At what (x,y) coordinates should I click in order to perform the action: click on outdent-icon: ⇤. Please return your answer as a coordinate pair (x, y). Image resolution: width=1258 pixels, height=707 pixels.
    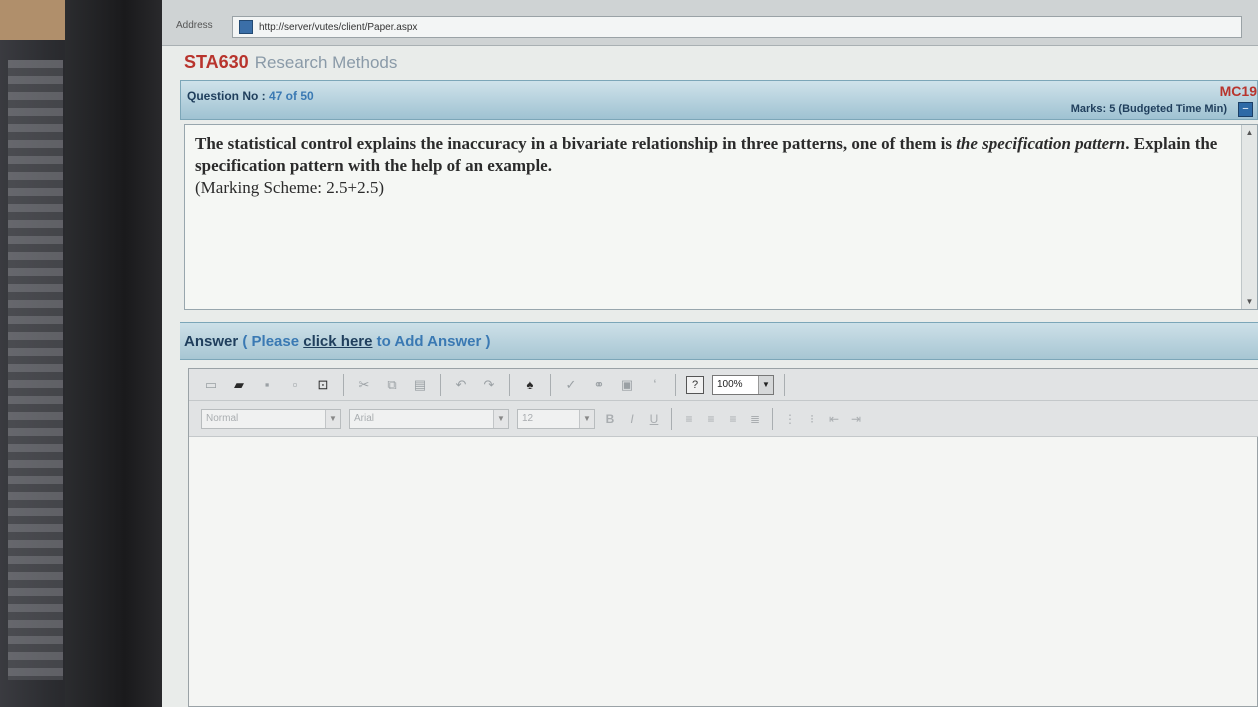
    Looking at the image, I should click on (834, 419).